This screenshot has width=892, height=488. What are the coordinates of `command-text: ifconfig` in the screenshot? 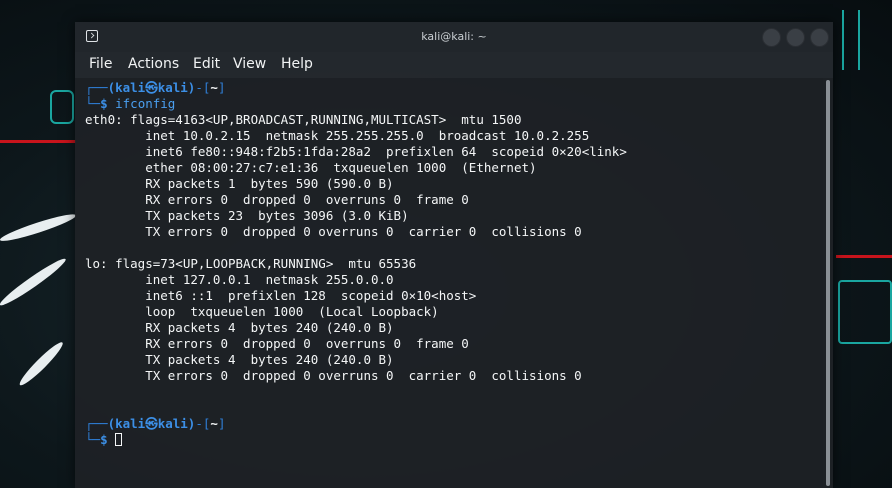 It's located at (145, 103).